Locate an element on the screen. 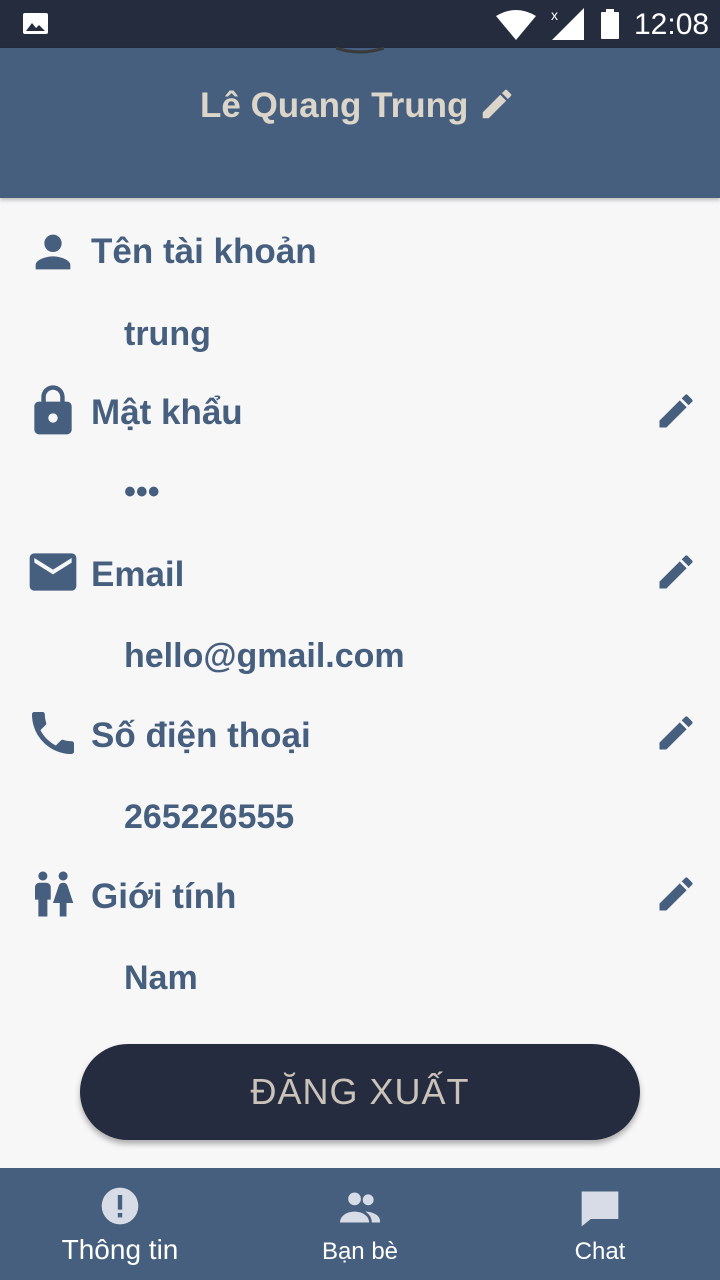 This screenshot has width=720, height=1280. status-bar: x 12:08 is located at coordinates (360, 24).